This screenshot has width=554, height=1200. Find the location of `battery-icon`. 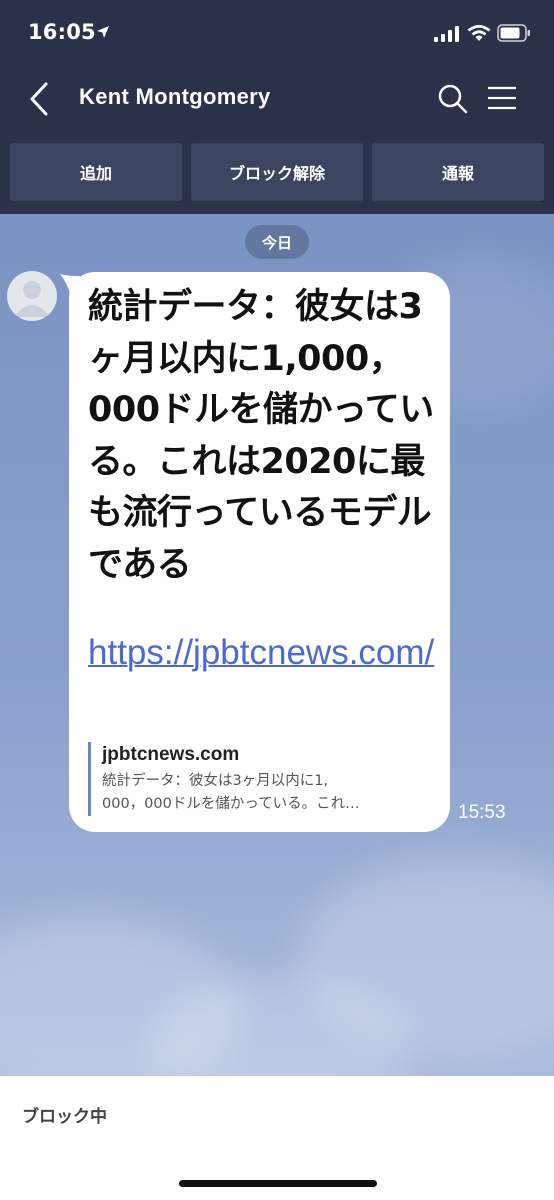

battery-icon is located at coordinates (513, 33).